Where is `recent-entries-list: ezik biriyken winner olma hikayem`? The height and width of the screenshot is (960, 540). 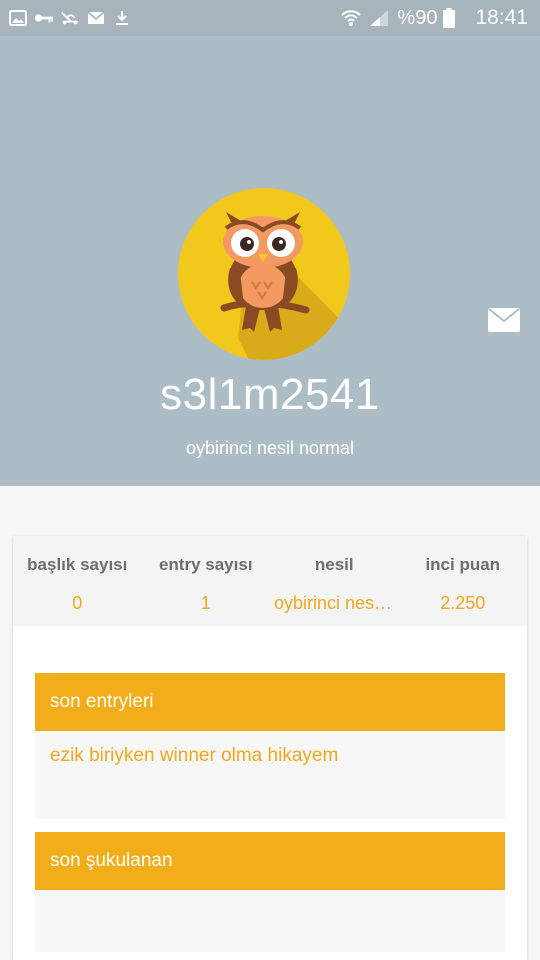
recent-entries-list: ezik biriyken winner olma hikayem is located at coordinates (270, 775).